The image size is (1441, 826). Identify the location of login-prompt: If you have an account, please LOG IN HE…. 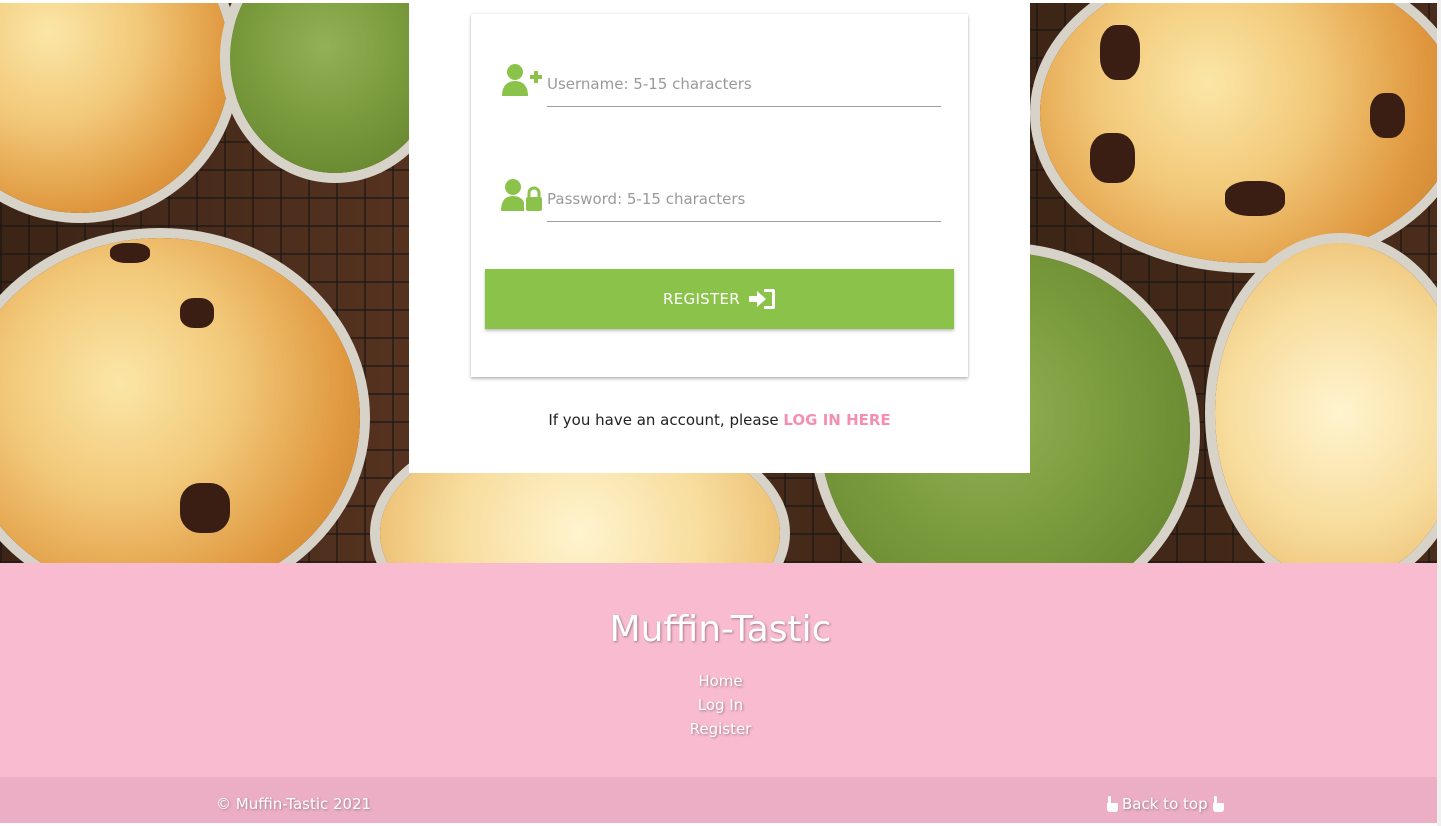
(719, 420).